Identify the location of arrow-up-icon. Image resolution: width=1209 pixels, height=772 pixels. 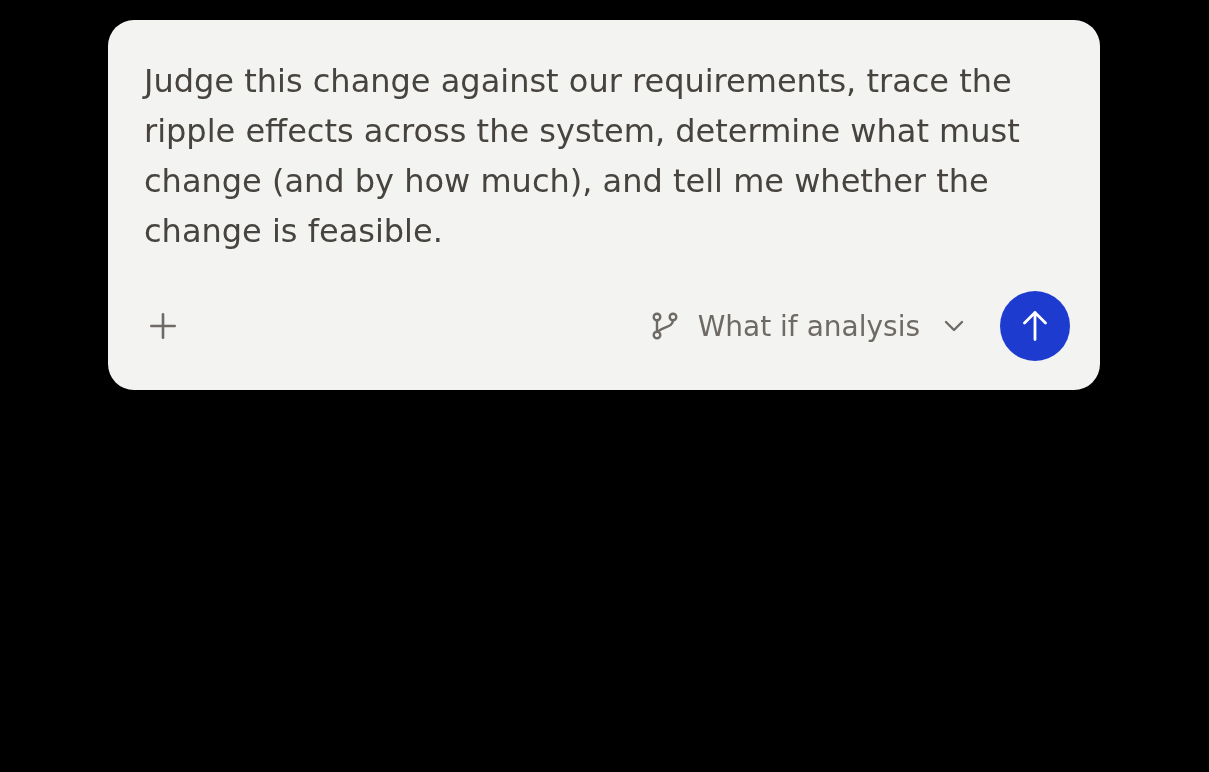
(1035, 326).